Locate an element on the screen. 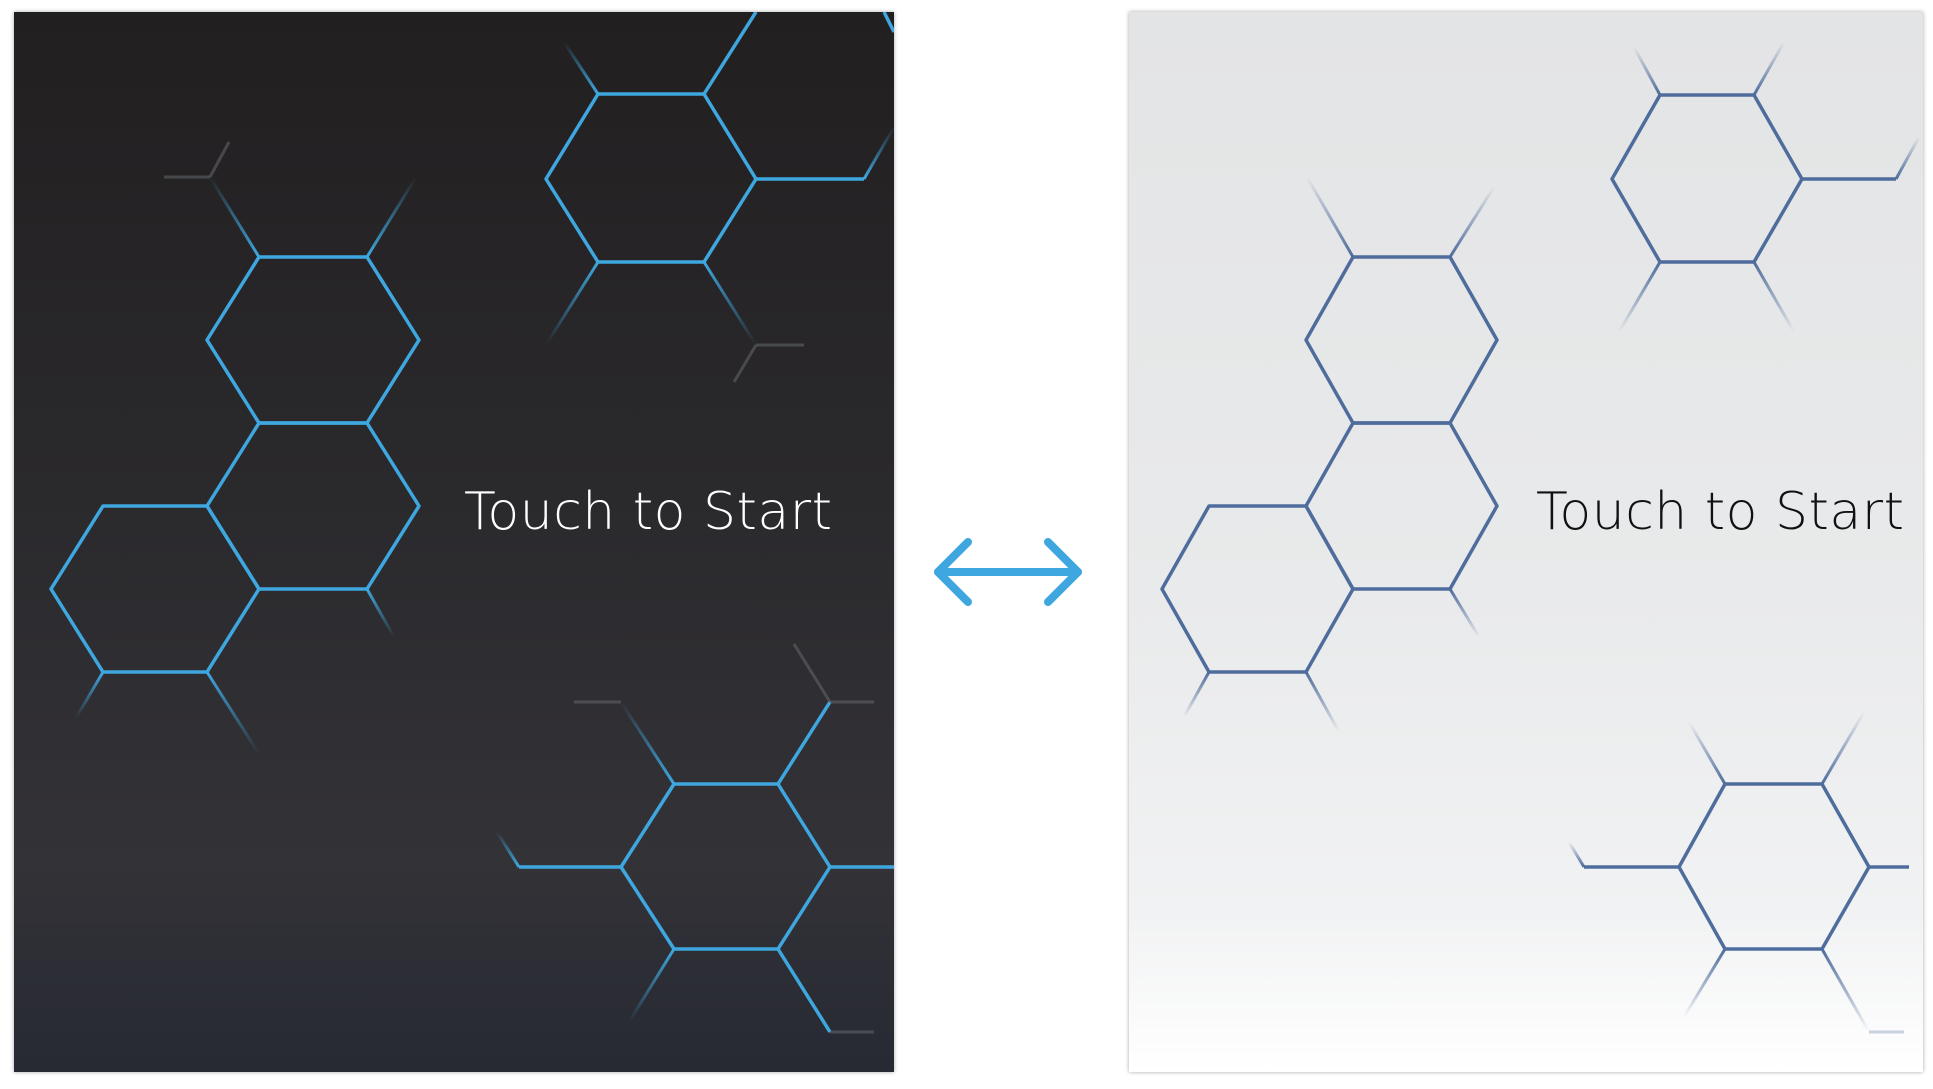  double-arrow-icon is located at coordinates (1008, 572).